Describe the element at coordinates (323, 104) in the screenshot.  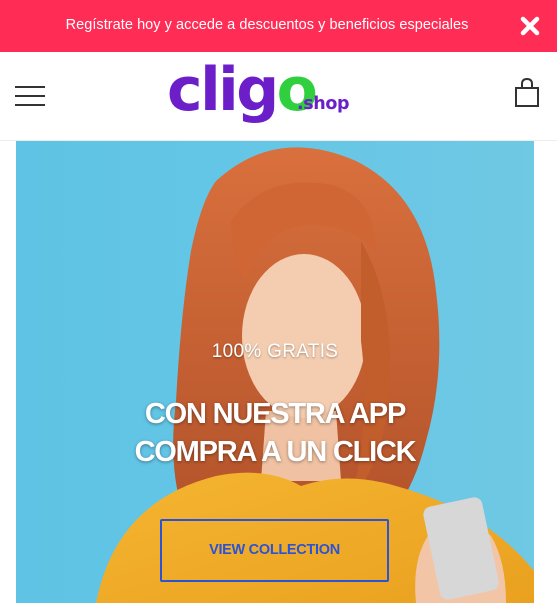
I see `logo-suffix: .shop` at that location.